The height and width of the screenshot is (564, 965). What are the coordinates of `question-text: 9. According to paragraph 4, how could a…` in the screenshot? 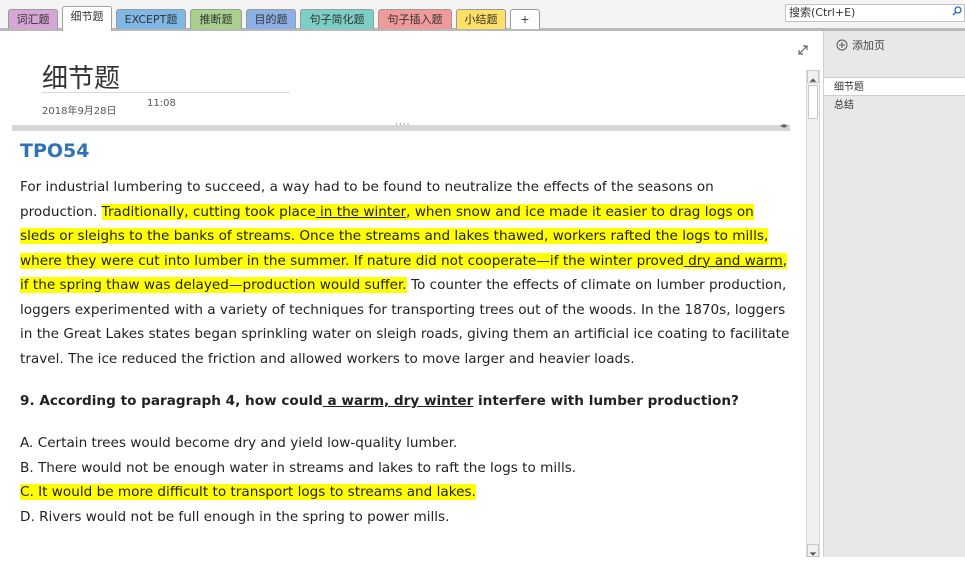 It's located at (405, 401).